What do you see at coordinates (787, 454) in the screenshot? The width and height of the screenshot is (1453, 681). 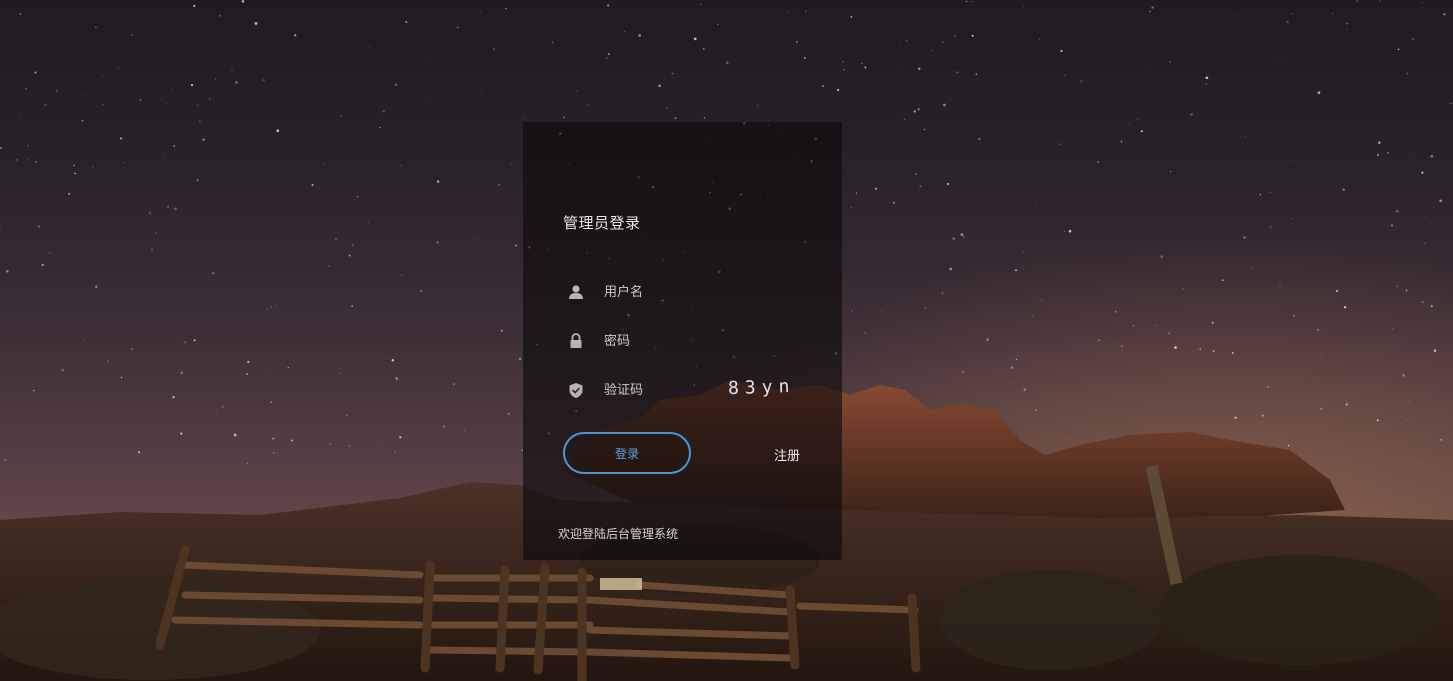 I see `register-link: 注册` at bounding box center [787, 454].